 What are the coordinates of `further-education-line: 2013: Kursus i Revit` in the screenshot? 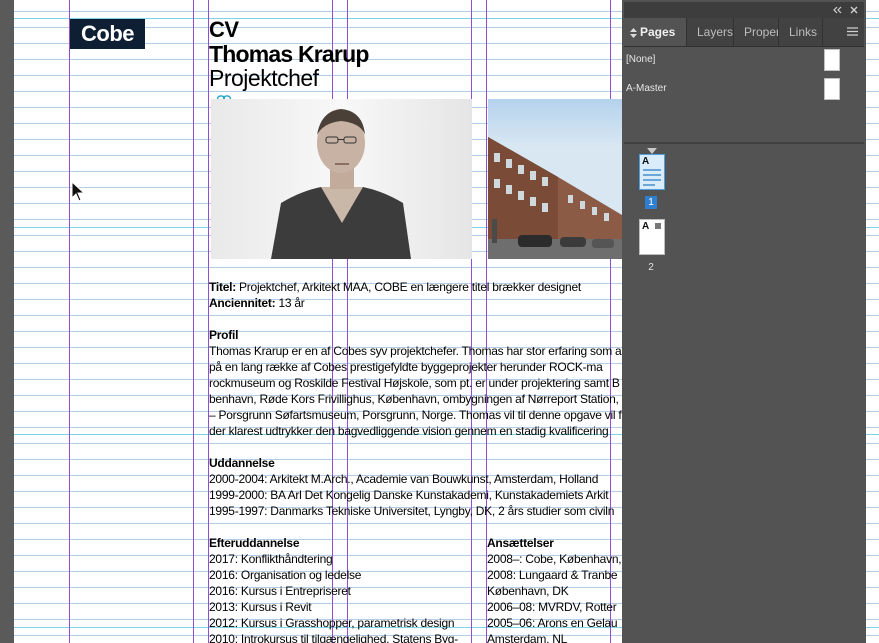 It's located at (260, 607).